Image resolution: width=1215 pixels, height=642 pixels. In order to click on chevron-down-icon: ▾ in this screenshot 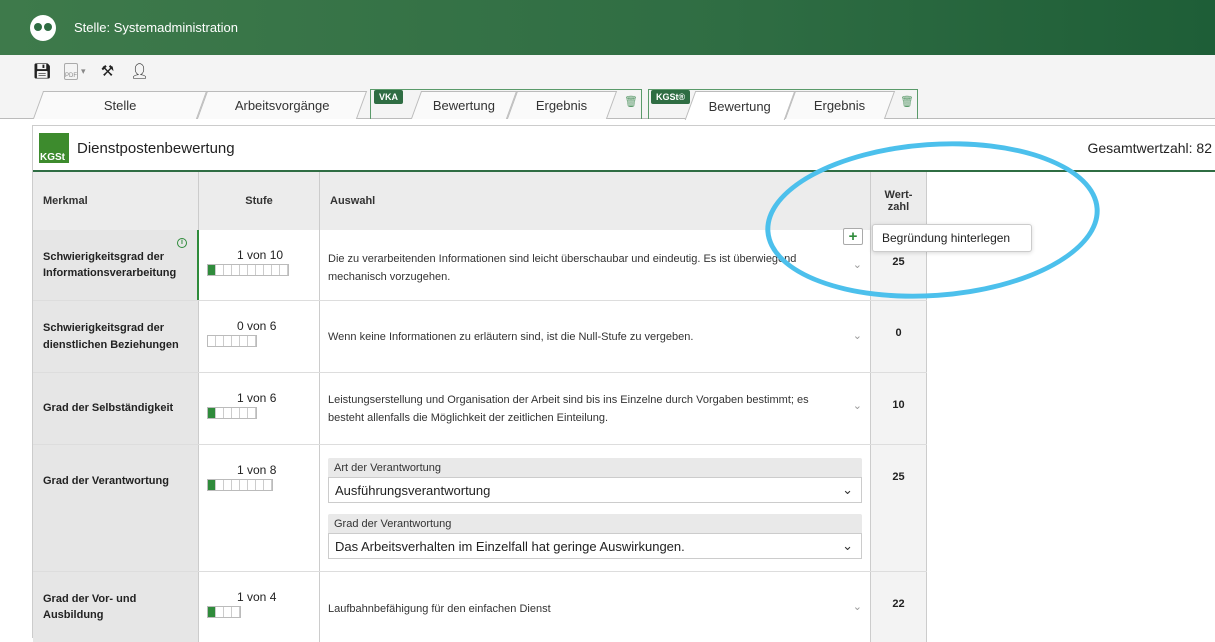, I will do `click(83, 70)`.